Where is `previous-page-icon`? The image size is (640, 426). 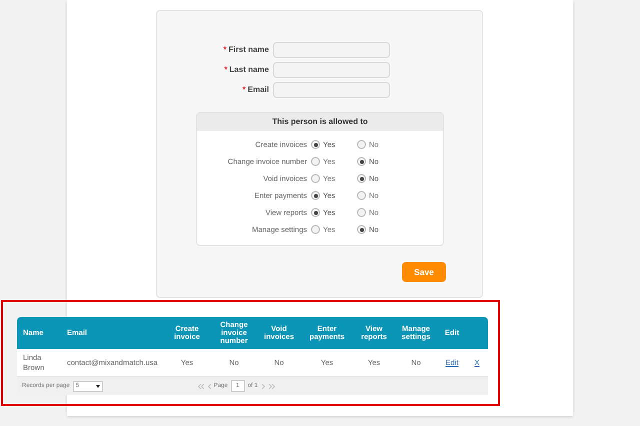 previous-page-icon is located at coordinates (209, 386).